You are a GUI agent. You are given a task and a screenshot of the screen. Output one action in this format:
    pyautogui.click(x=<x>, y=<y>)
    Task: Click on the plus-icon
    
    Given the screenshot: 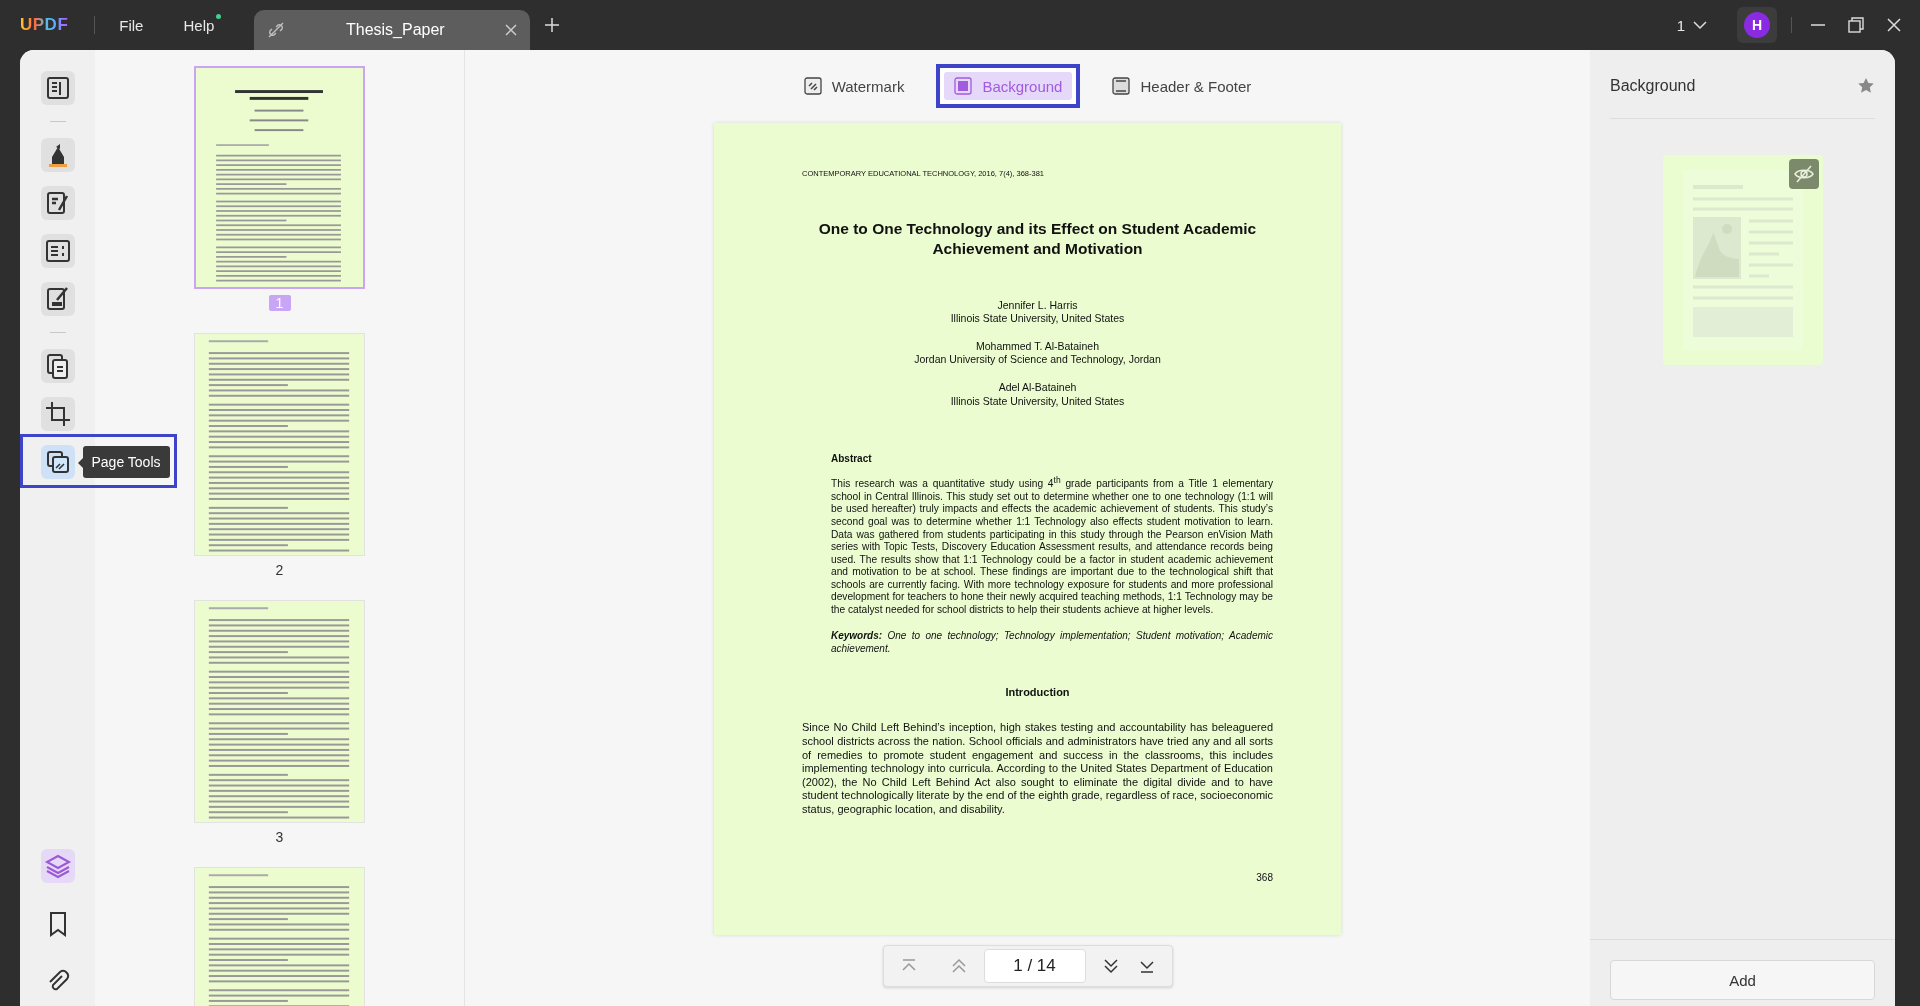 What is the action you would take?
    pyautogui.click(x=552, y=25)
    